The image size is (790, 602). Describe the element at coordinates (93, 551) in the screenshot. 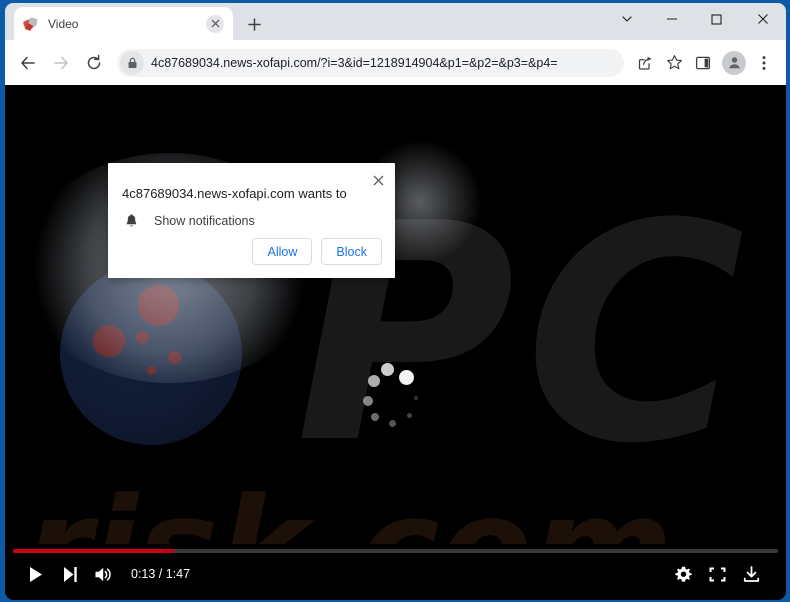

I see `progress-fill` at that location.